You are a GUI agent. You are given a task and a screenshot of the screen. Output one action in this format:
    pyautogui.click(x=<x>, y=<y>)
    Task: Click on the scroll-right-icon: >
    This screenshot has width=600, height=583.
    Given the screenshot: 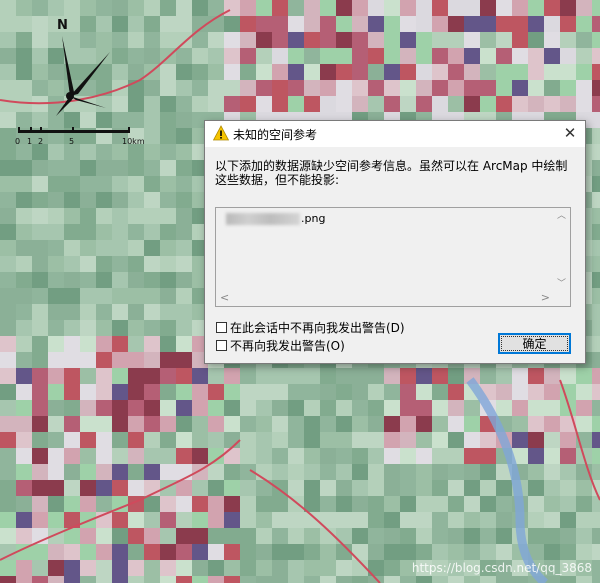 What is the action you would take?
    pyautogui.click(x=545, y=298)
    